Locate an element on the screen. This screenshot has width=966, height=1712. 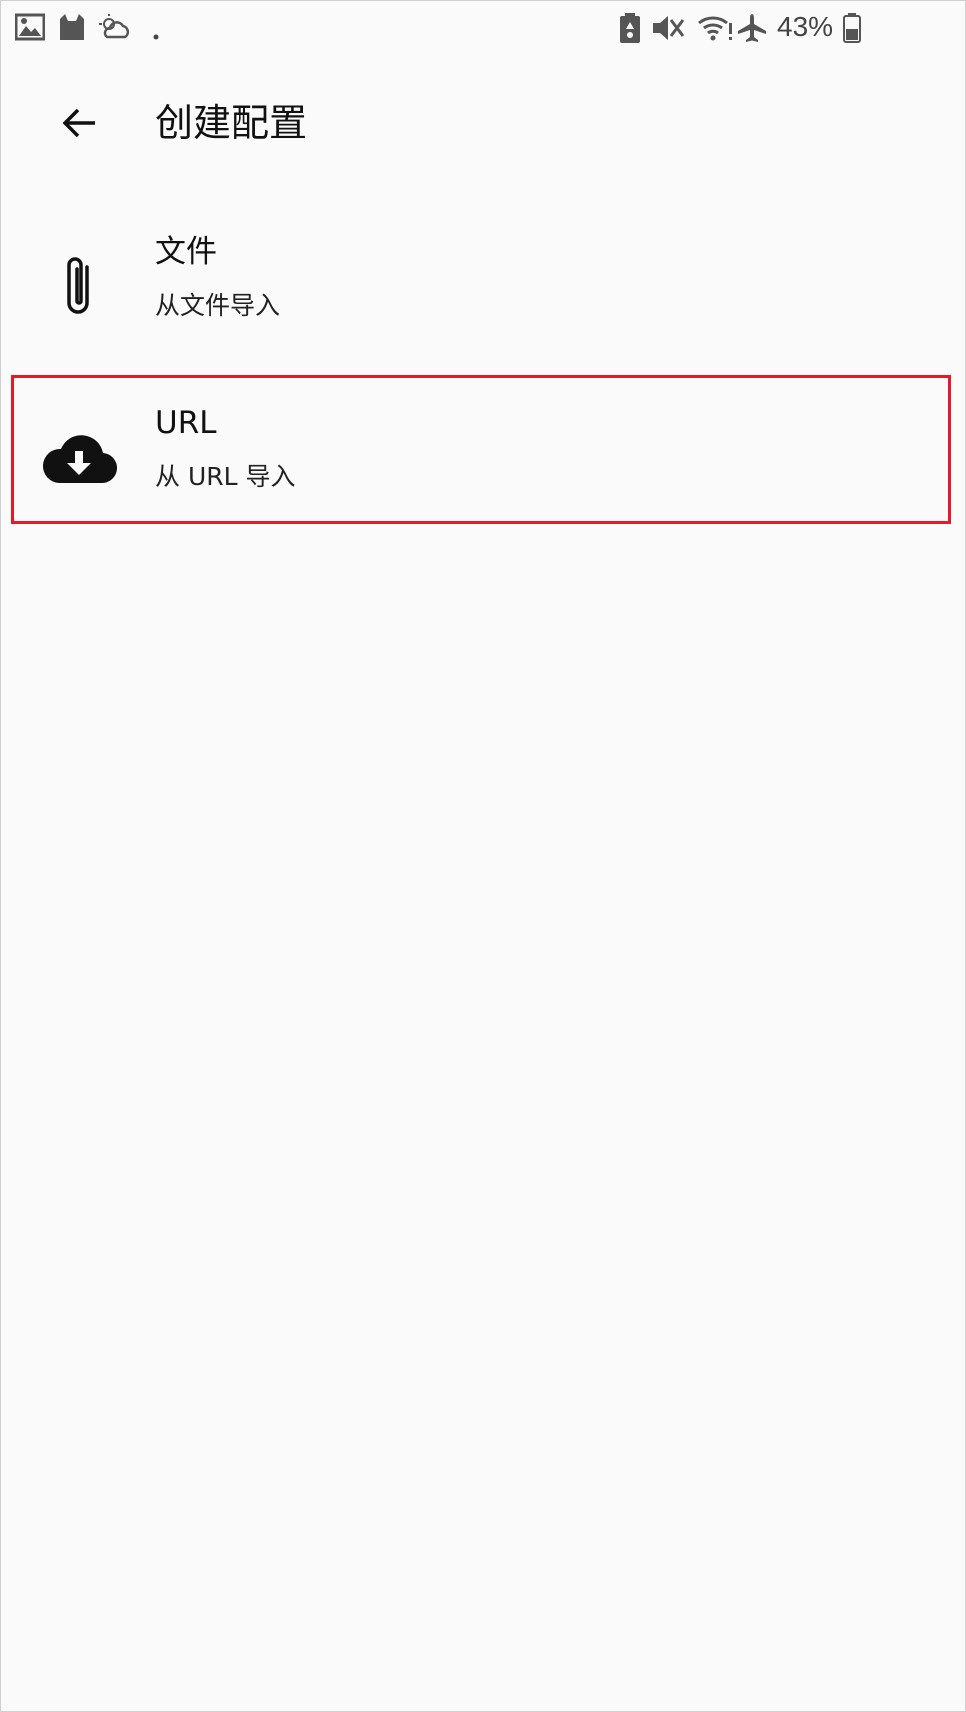
back-button is located at coordinates (79, 125).